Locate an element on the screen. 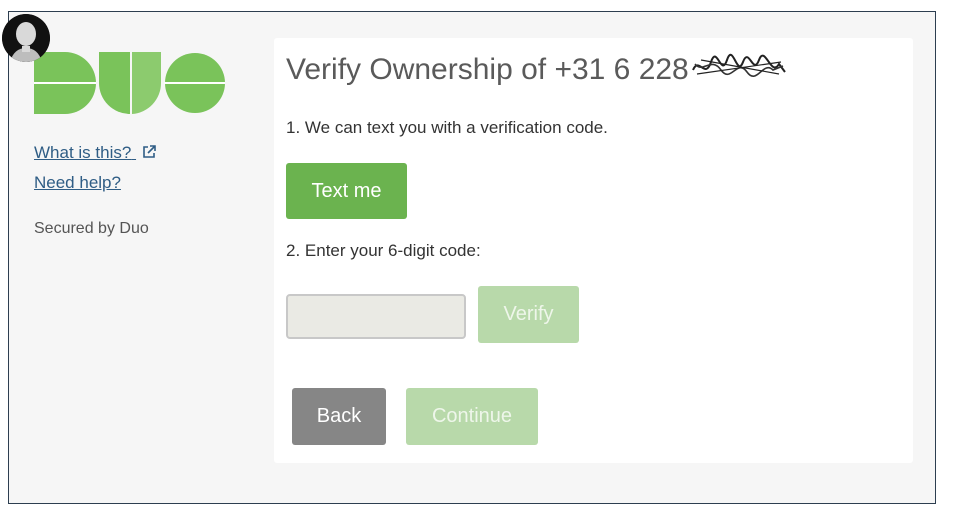 The image size is (961, 523). continue-button: Continue is located at coordinates (472, 416).